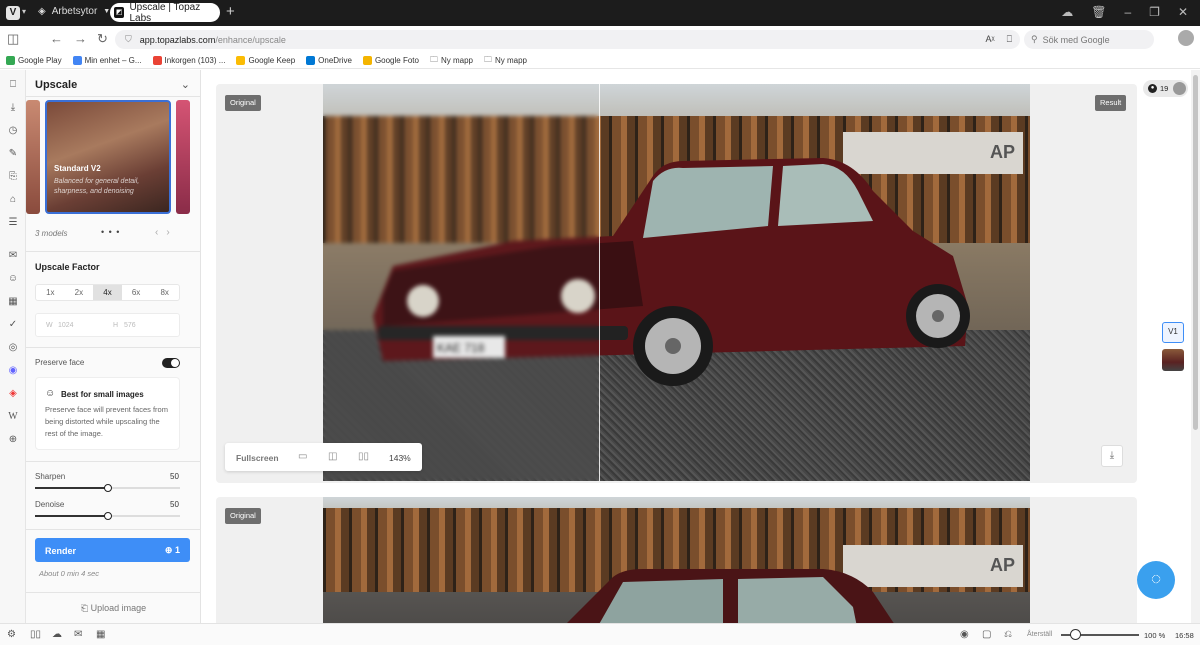  Describe the element at coordinates (1112, 456) in the screenshot. I see `download-icon: ⤓` at that location.